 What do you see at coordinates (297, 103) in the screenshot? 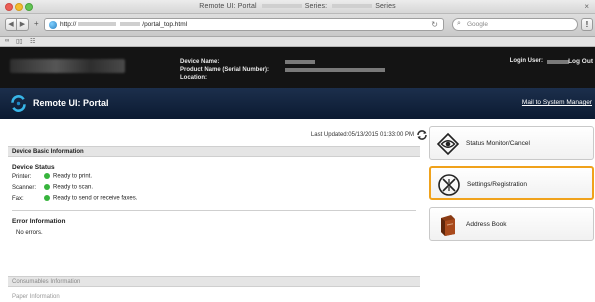
I see `portal-bar: Remote UI: Portal Mail to System Manager` at bounding box center [297, 103].